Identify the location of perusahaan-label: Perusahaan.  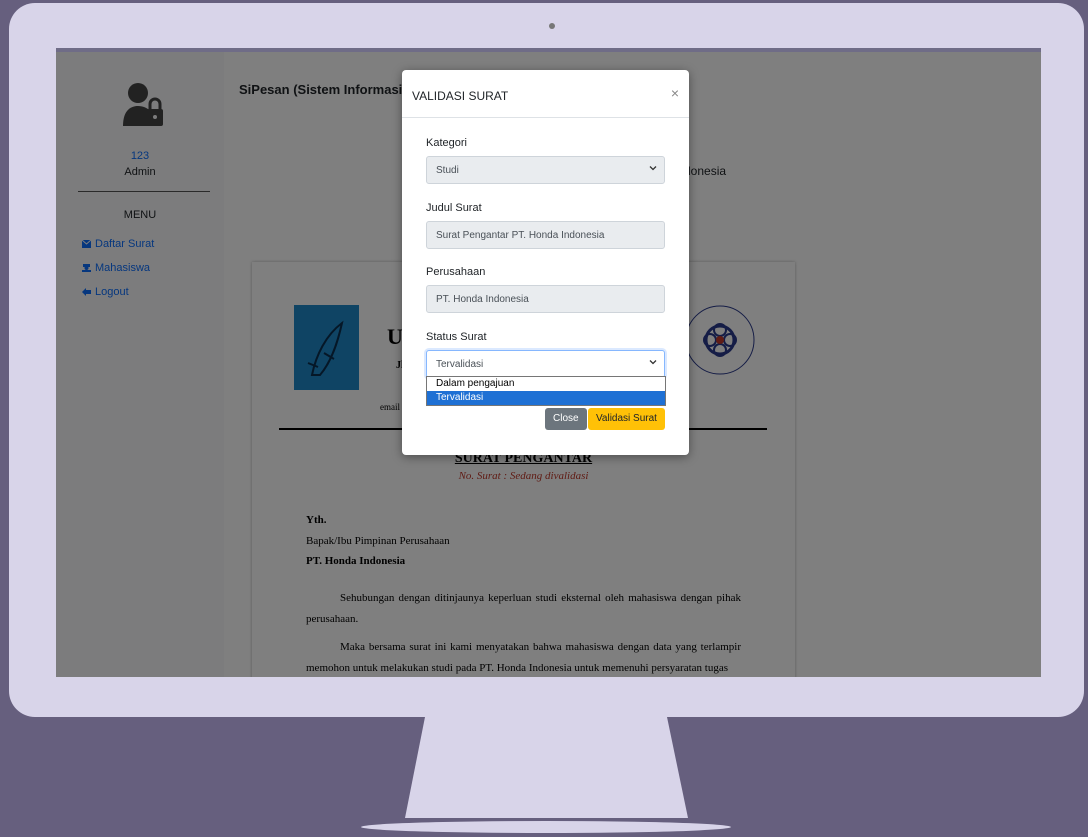
(456, 272).